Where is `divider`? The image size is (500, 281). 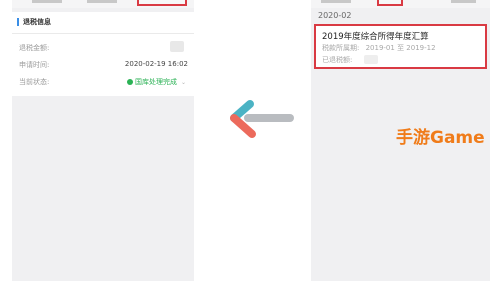
divider is located at coordinates (103, 33).